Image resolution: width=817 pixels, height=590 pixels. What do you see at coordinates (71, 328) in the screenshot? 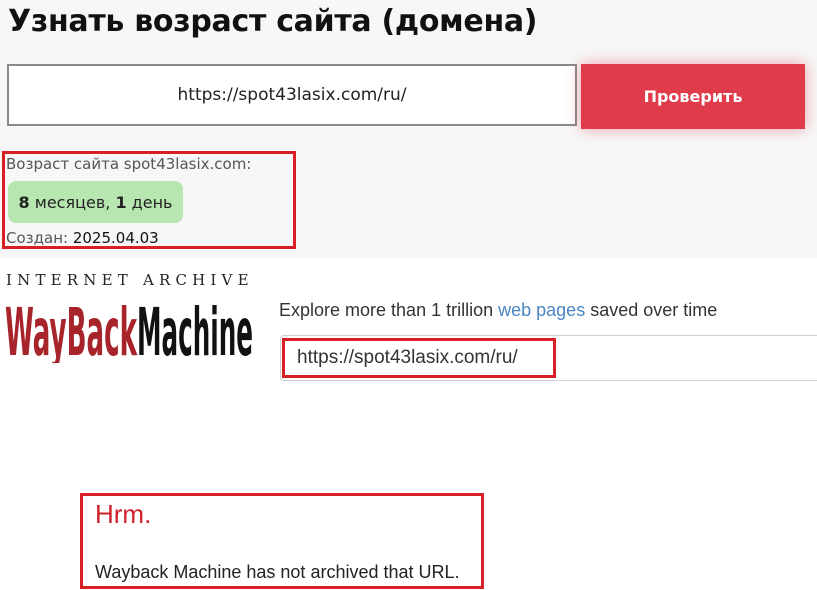
I see `wayback-logo-text: WayBack` at bounding box center [71, 328].